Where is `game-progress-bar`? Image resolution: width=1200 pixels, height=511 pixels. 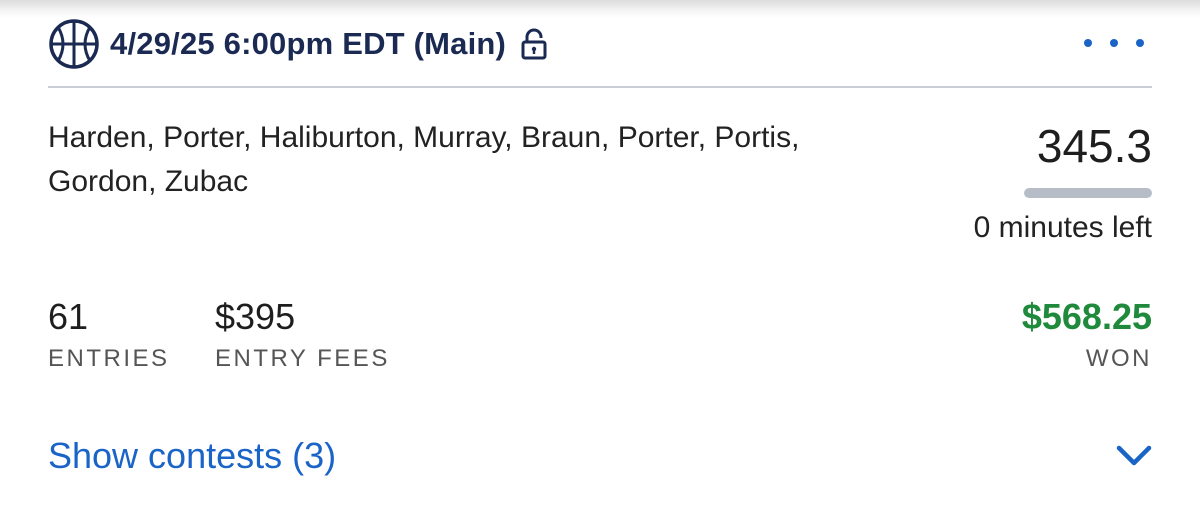
game-progress-bar is located at coordinates (1088, 193).